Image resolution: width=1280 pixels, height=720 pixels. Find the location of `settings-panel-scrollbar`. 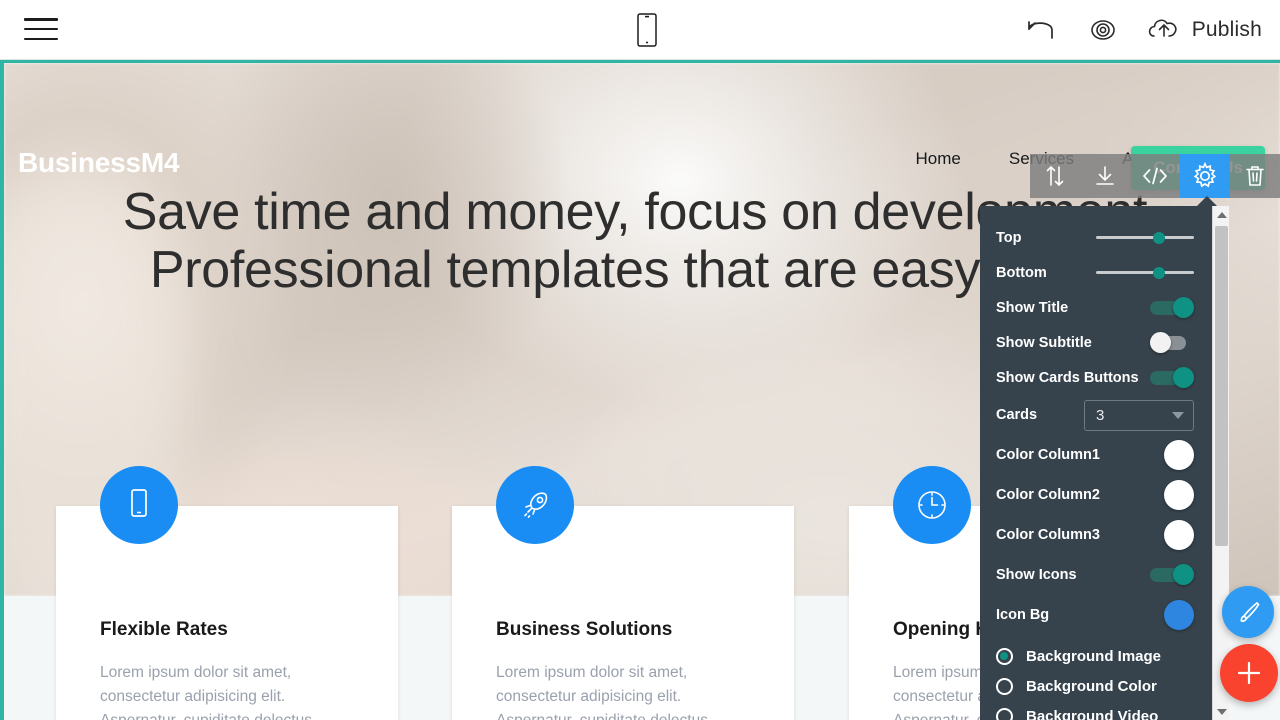

settings-panel-scrollbar is located at coordinates (1220, 463).